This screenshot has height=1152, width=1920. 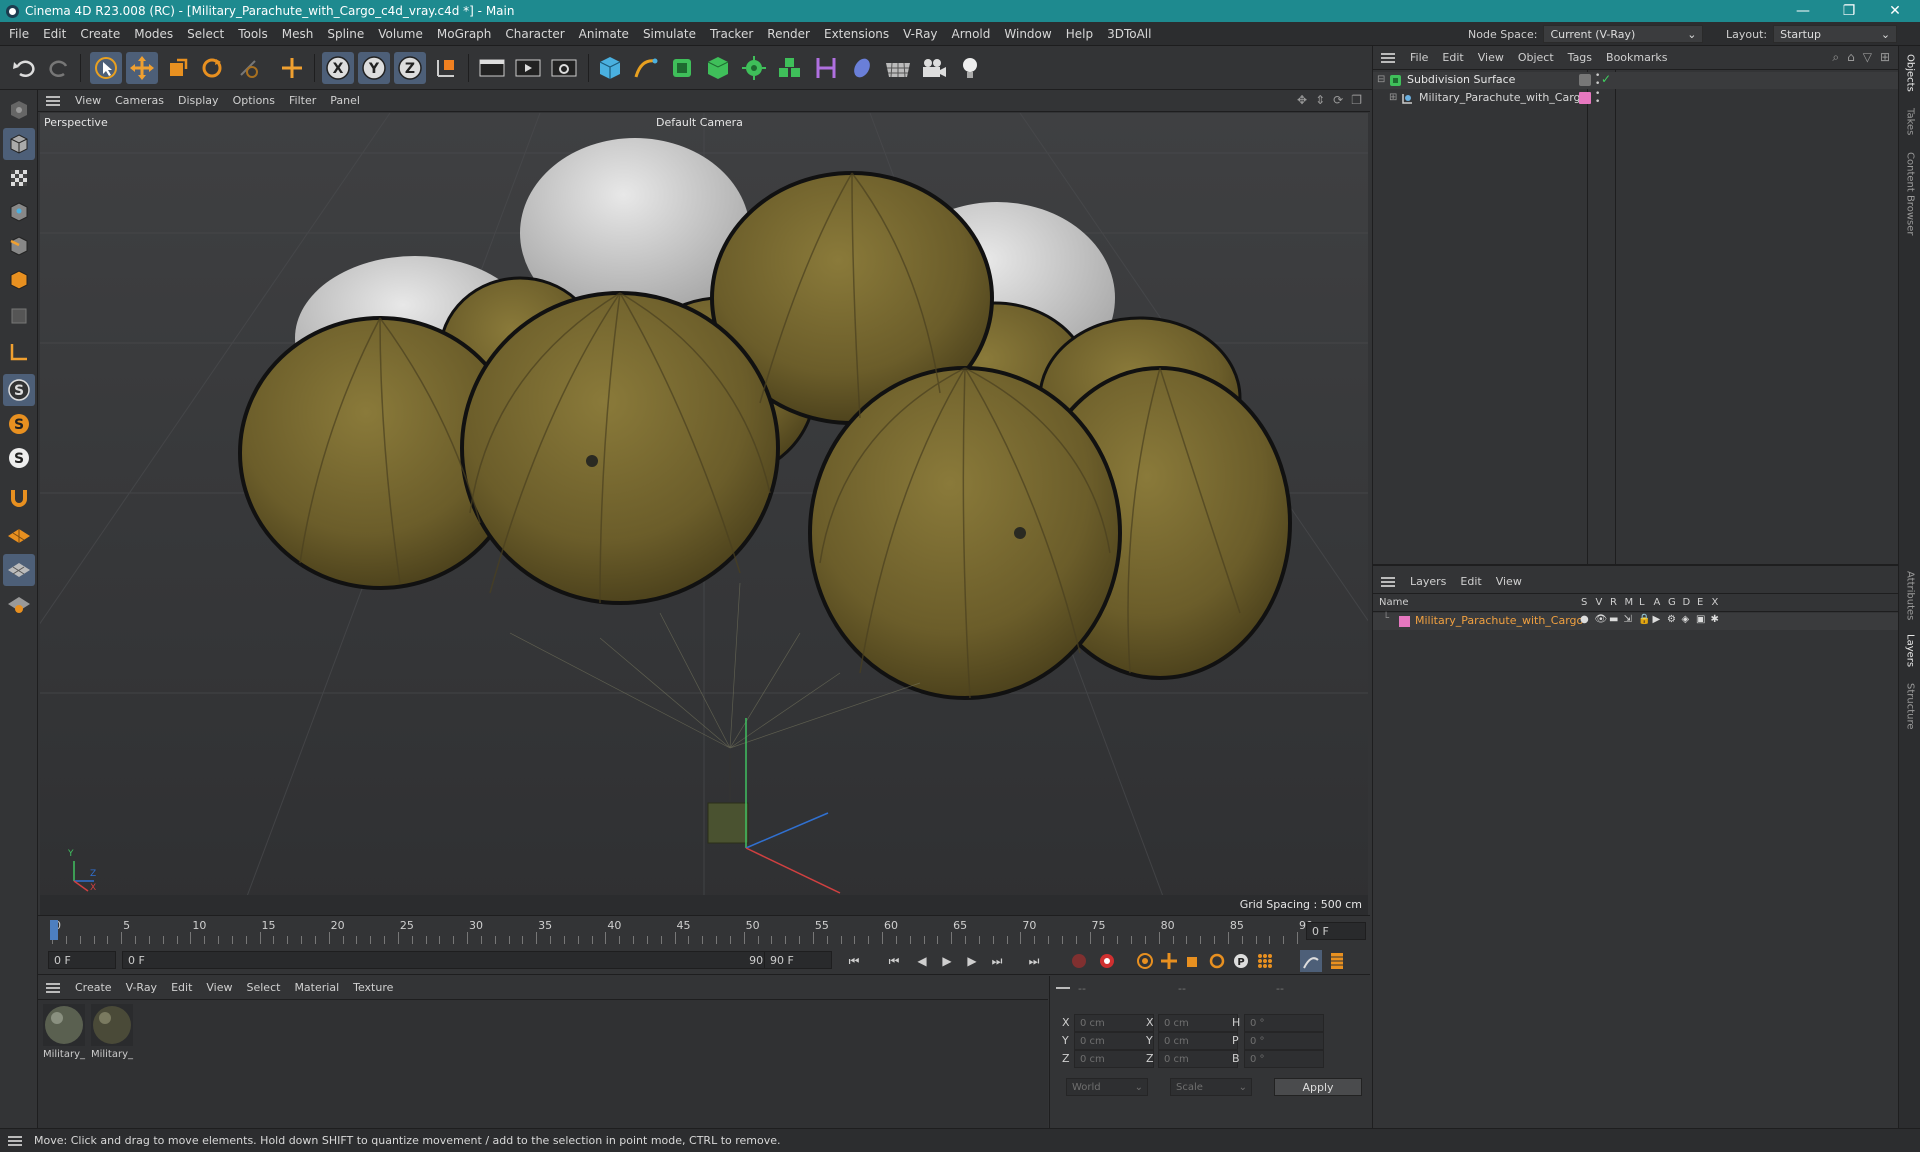 I want to click on status-menu-icon, so click(x=15, y=1140).